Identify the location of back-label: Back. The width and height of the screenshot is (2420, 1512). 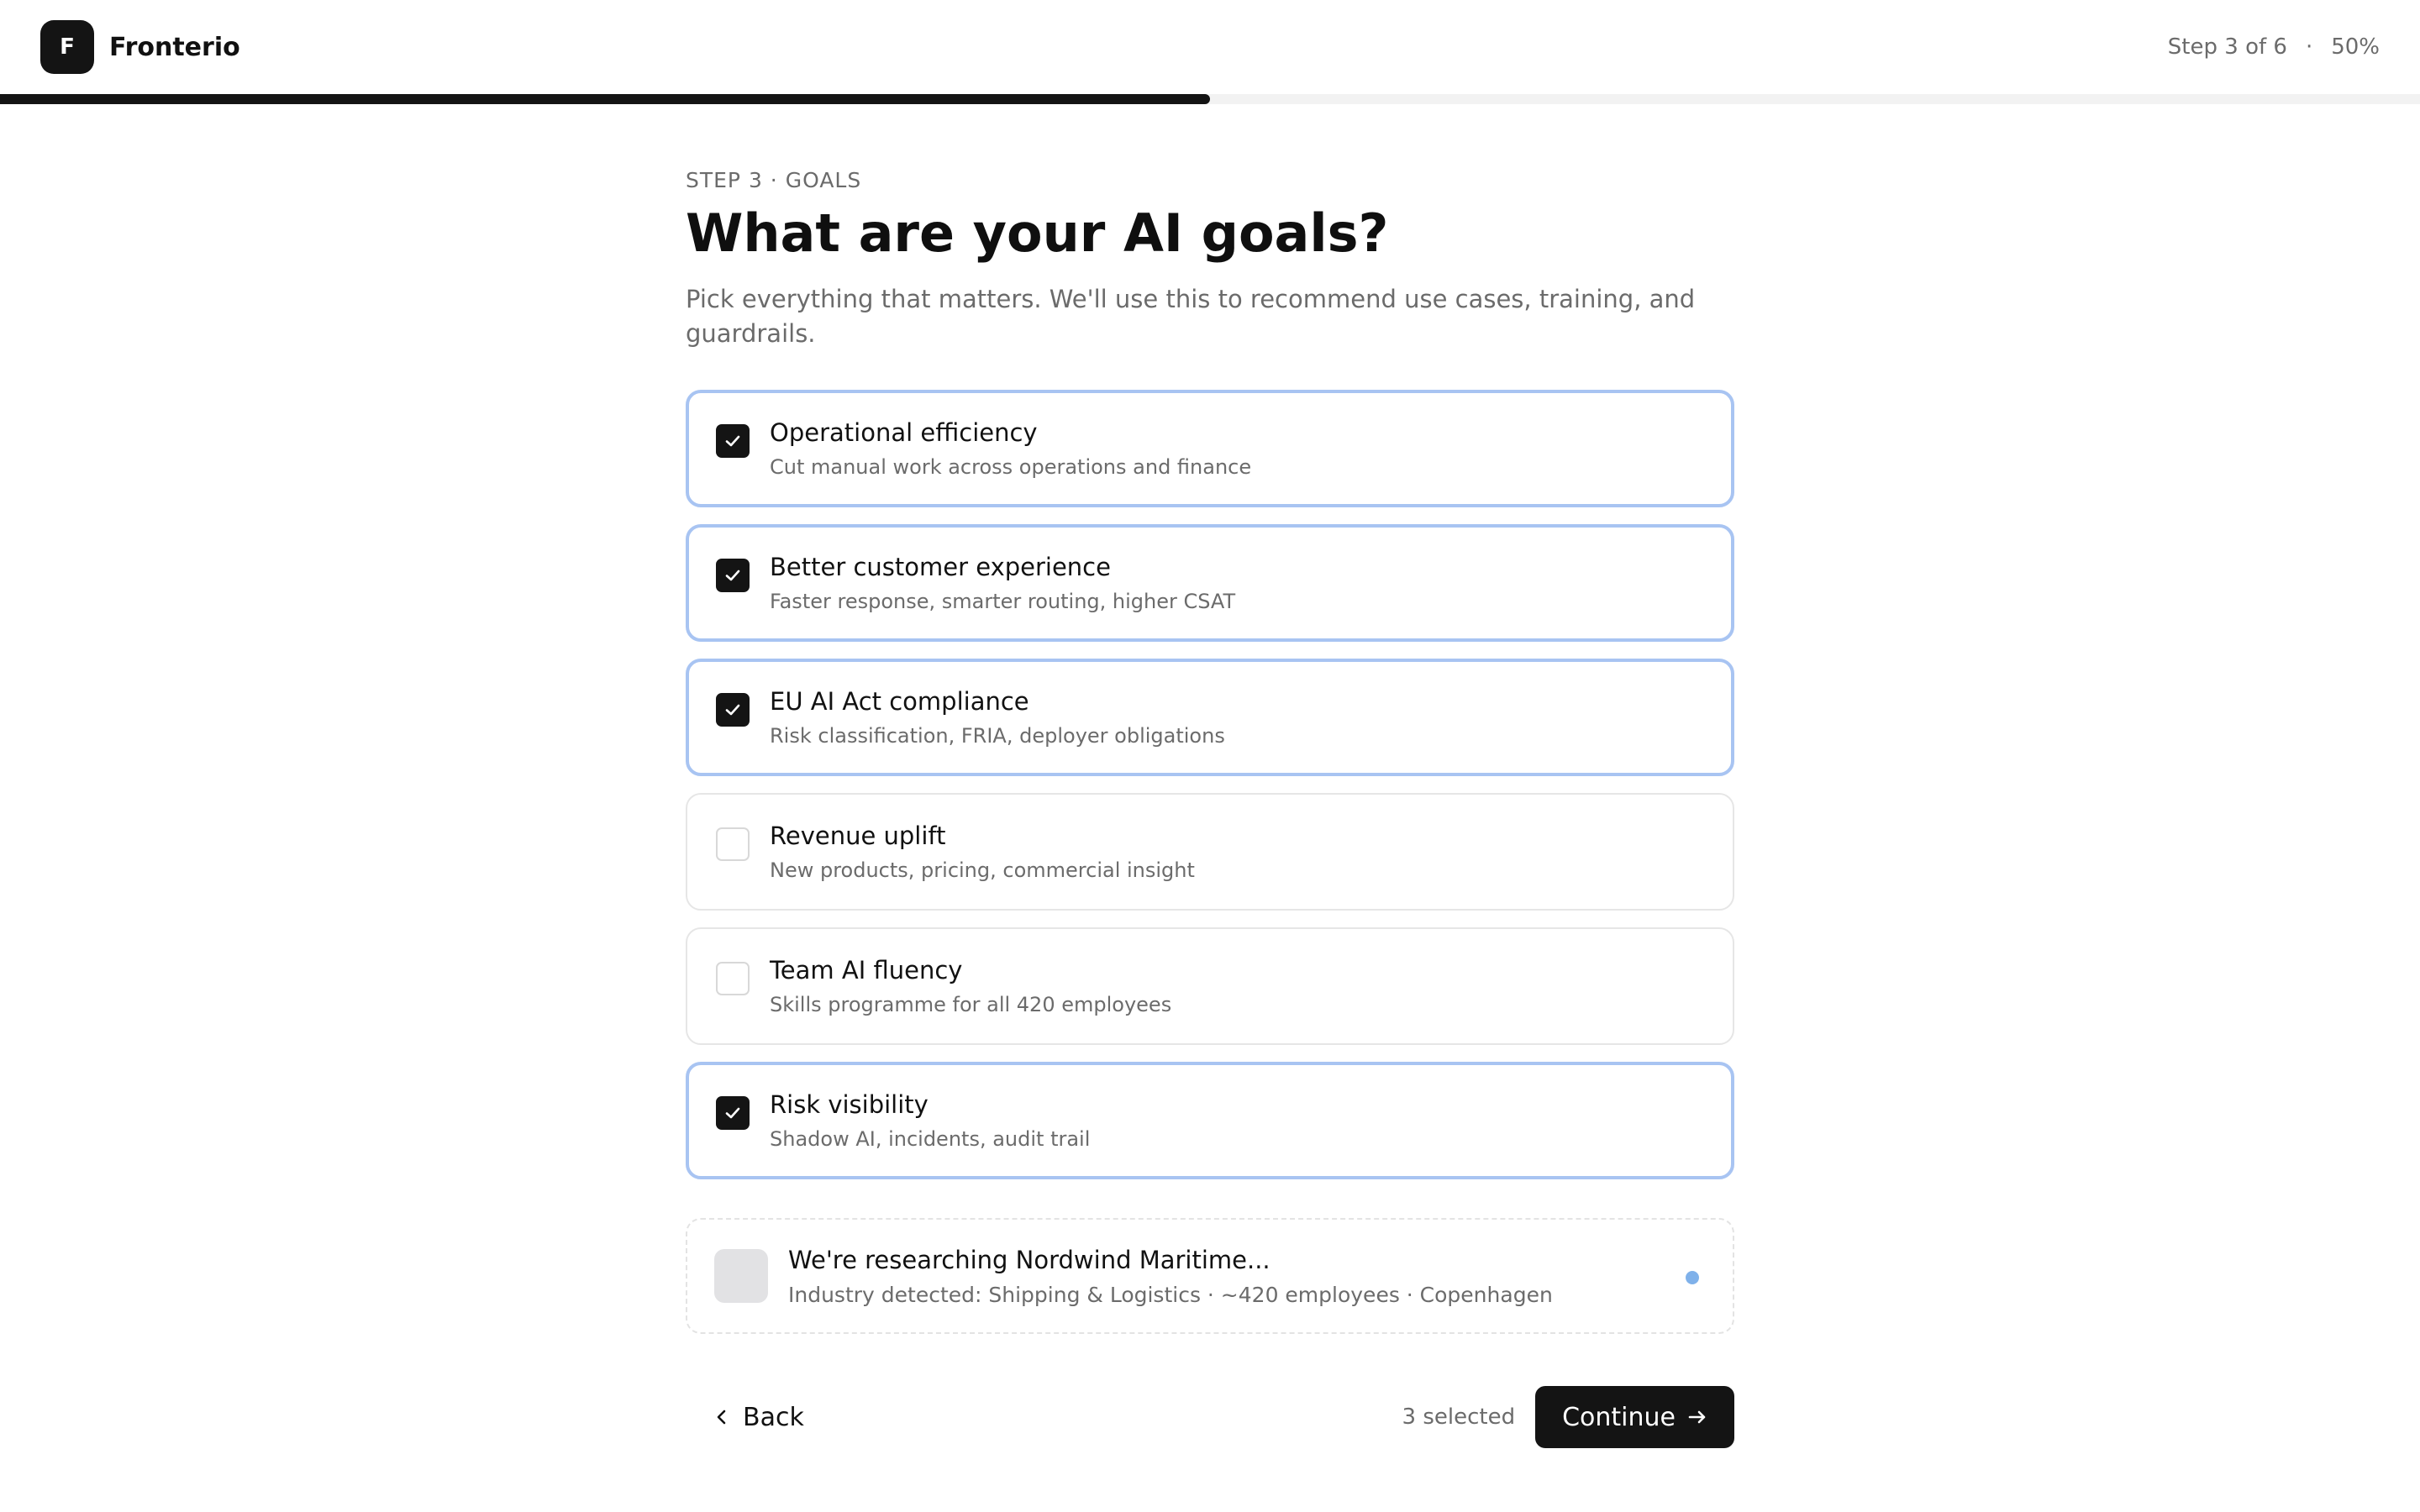
(773, 1417).